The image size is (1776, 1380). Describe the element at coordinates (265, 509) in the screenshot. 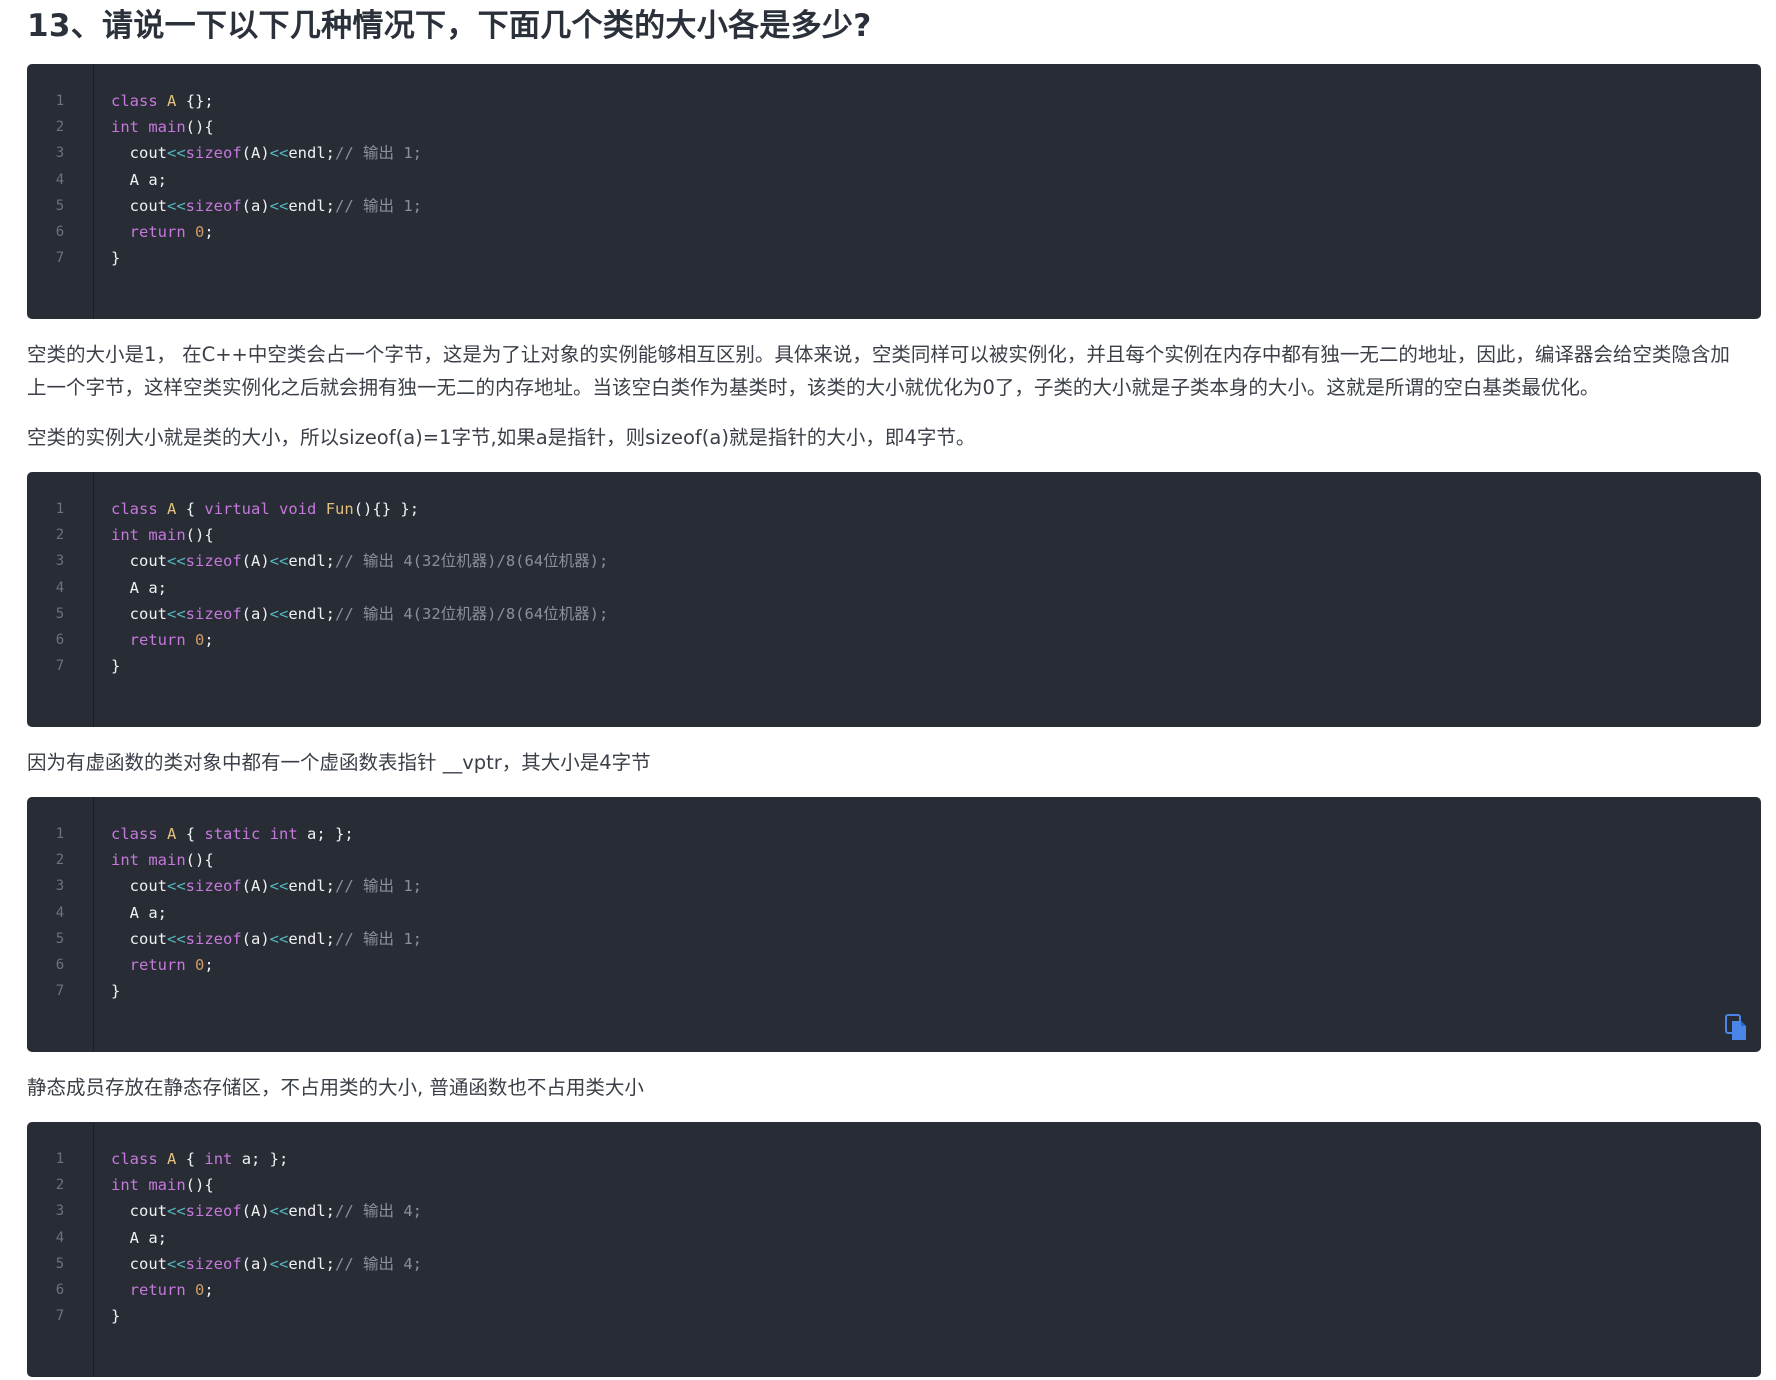

I see `code-line: class A { virtual void Fun(){} };` at that location.